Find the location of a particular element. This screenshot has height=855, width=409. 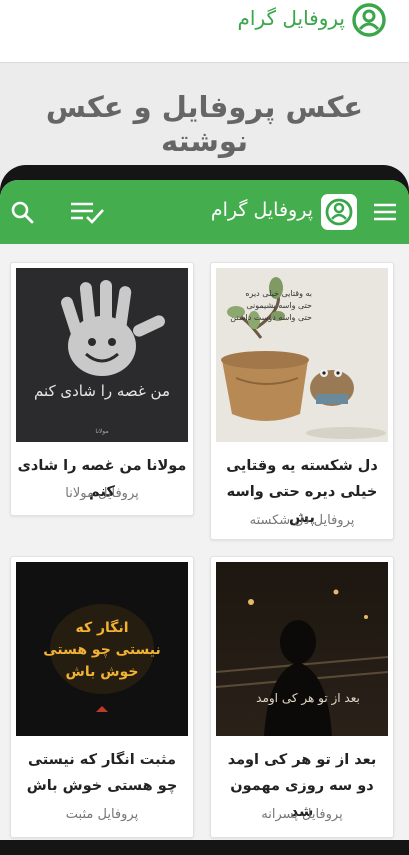

card-subtitle: پروفایل دل شکسته is located at coordinates (302, 520).